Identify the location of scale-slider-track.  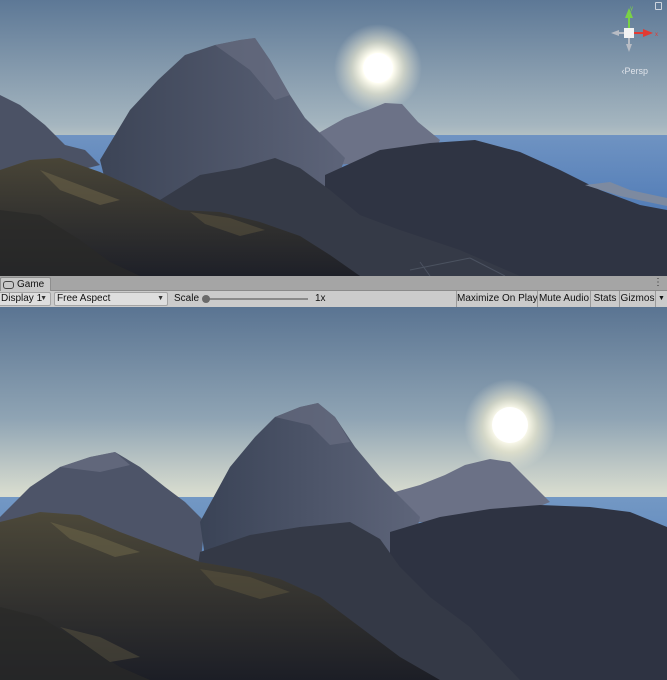
(257, 299).